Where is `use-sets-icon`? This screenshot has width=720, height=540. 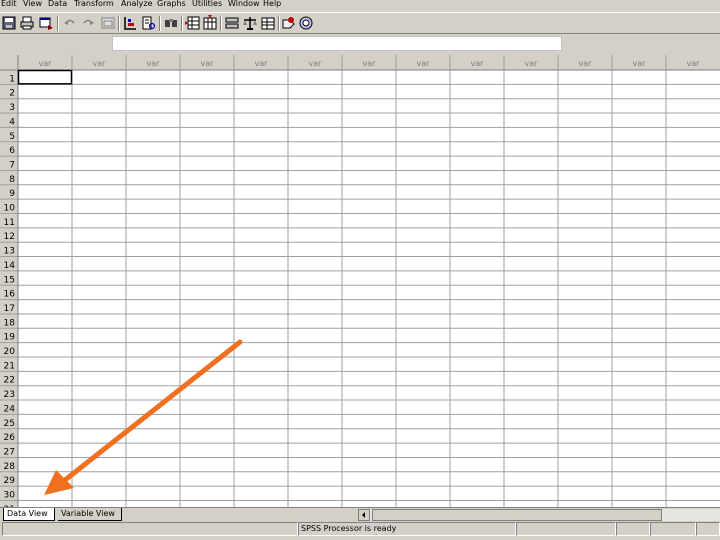 use-sets-icon is located at coordinates (306, 23).